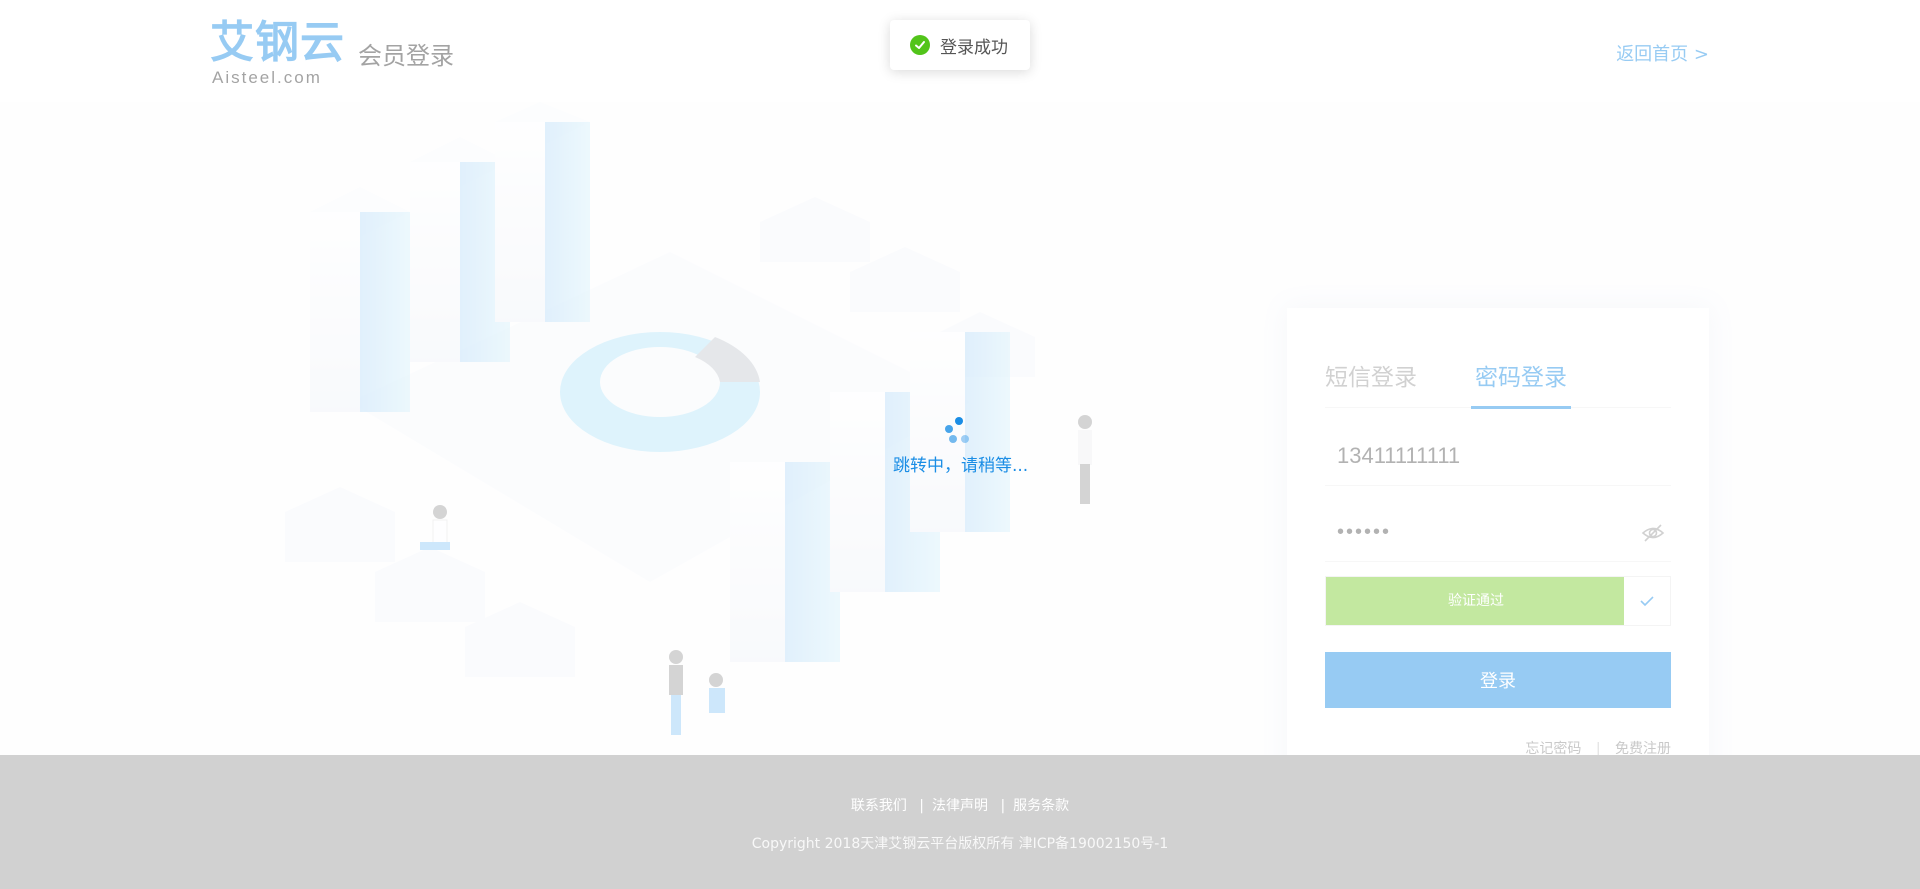 This screenshot has height=889, width=1920. Describe the element at coordinates (1498, 680) in the screenshot. I see `login-button: 登录` at that location.